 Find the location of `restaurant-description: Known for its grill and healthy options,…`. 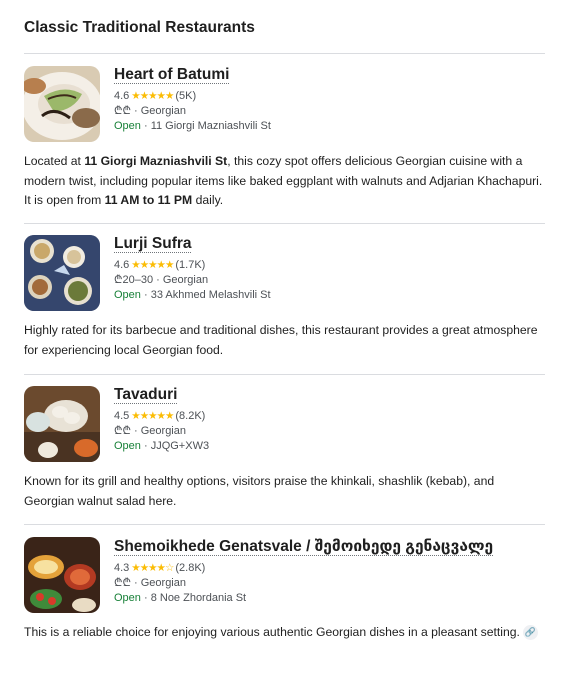

restaurant-description: Known for its grill and healthy options,… is located at coordinates (259, 491).